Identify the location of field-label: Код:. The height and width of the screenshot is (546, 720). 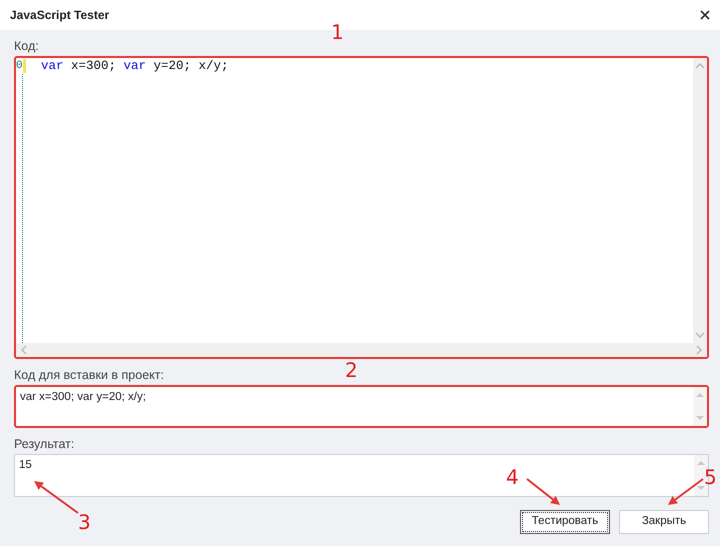
(26, 46).